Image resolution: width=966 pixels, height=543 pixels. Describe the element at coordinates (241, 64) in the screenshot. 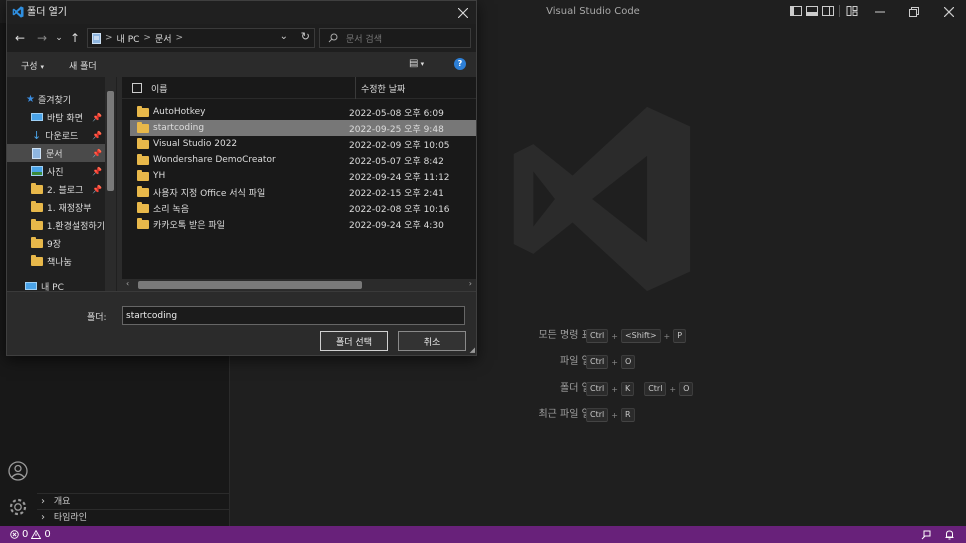

I see `dialog-toolbar: 구성 ▾ 새 폴더 ▤ ▾ ?` at that location.